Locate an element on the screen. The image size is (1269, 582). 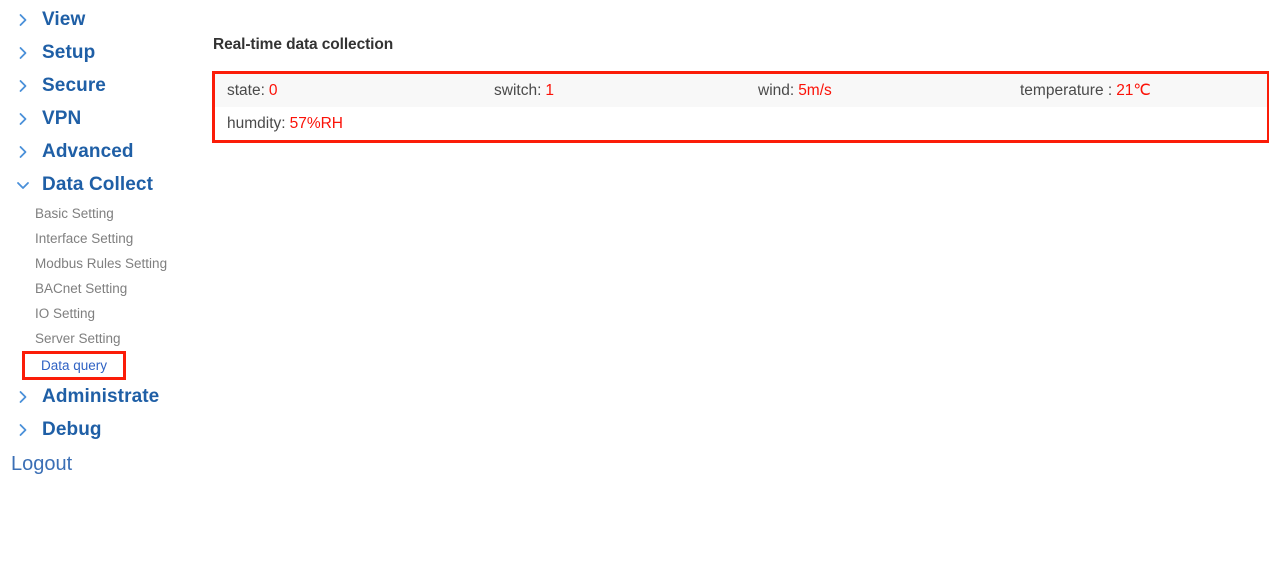
sidebar-item-label: View is located at coordinates (64, 19).